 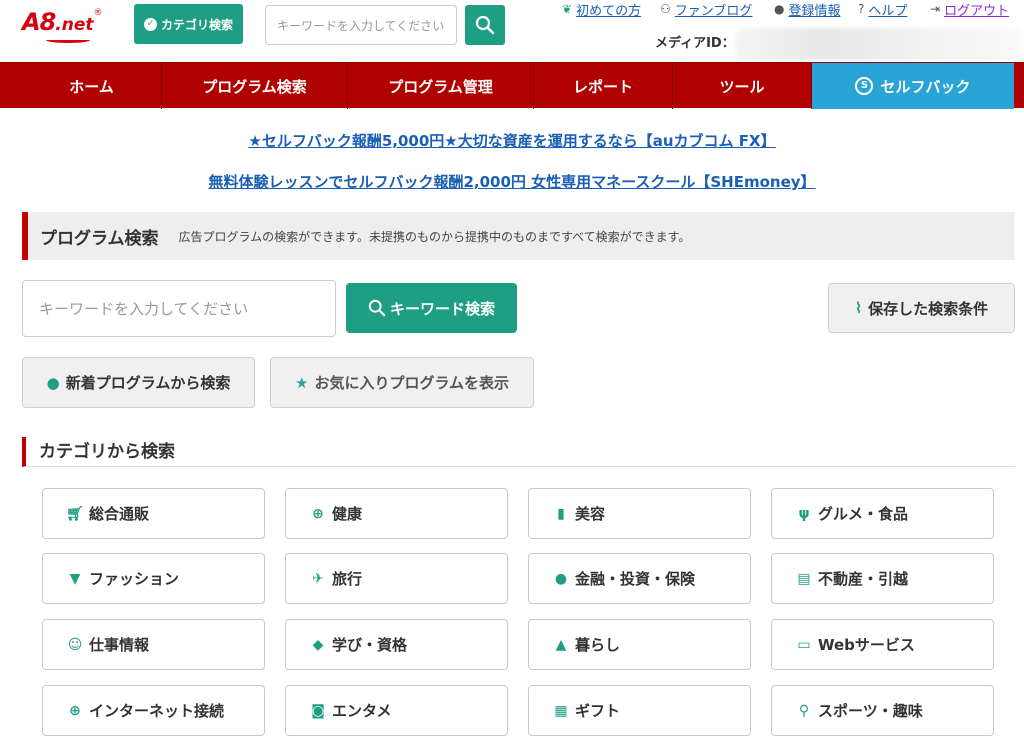 What do you see at coordinates (804, 578) in the screenshot?
I see `house-icon: ▤` at bounding box center [804, 578].